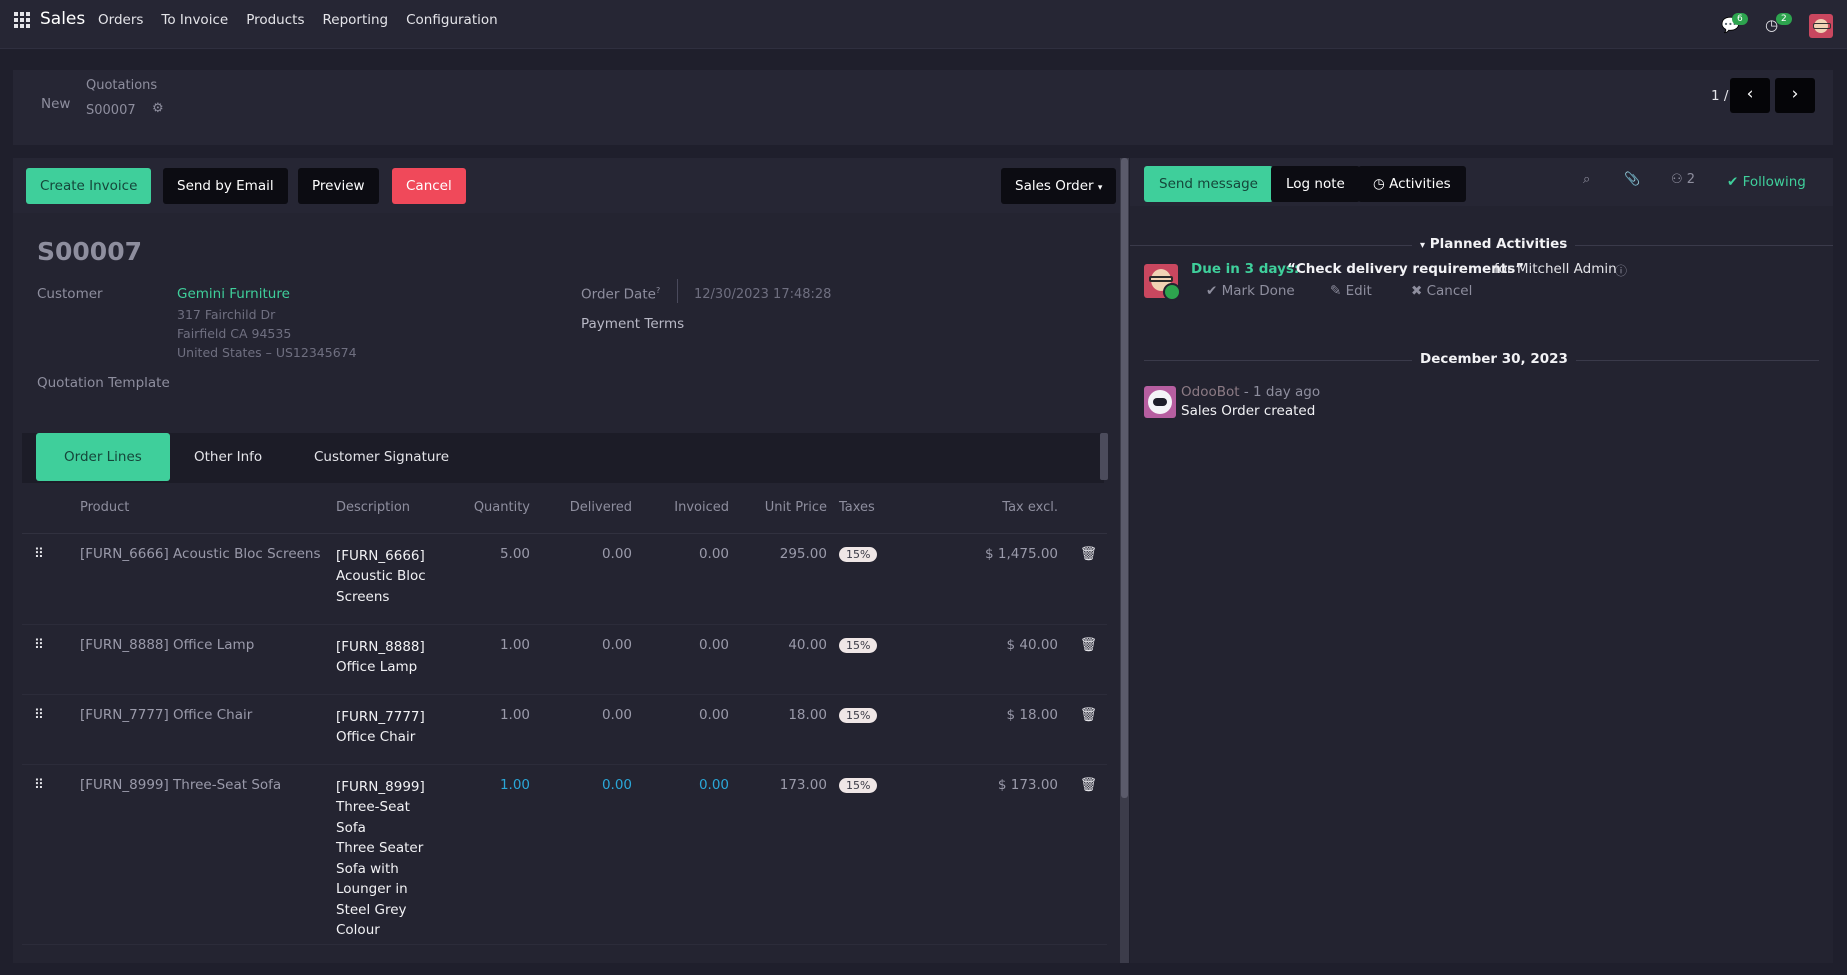 This screenshot has height=975, width=1847. I want to click on caret-down-icon: ▾, so click(1100, 188).